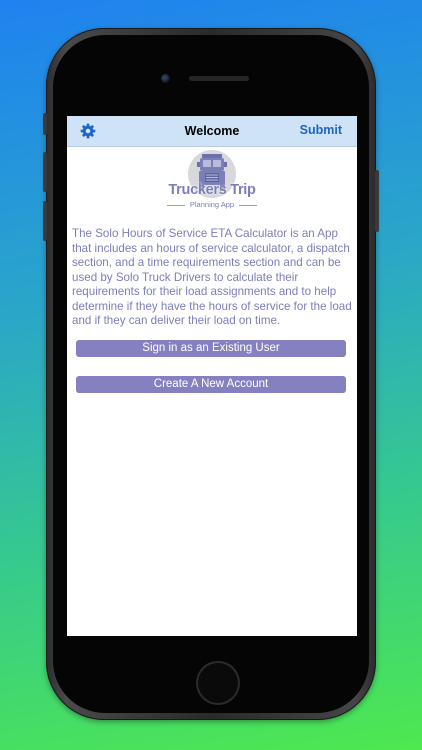 Image resolution: width=422 pixels, height=750 pixels. I want to click on app-logo: Truckers Trip Planning App, so click(212, 180).